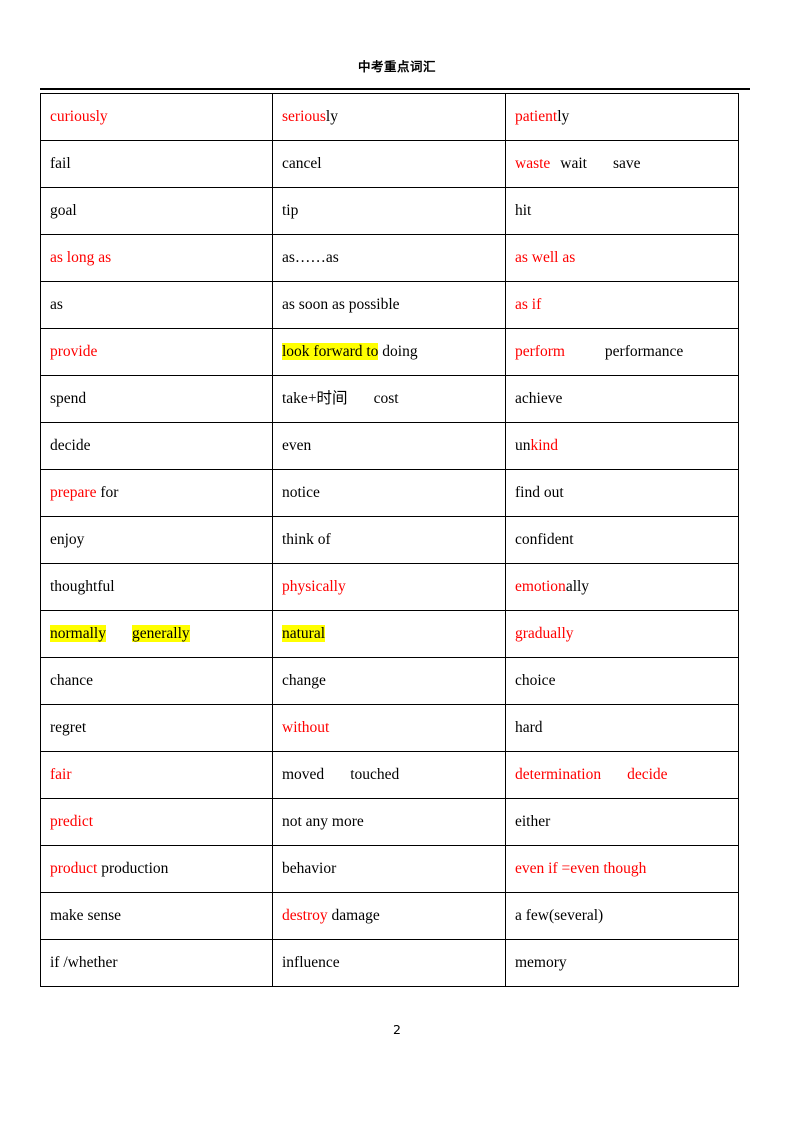  I want to click on table-cell: perform performance, so click(622, 352).